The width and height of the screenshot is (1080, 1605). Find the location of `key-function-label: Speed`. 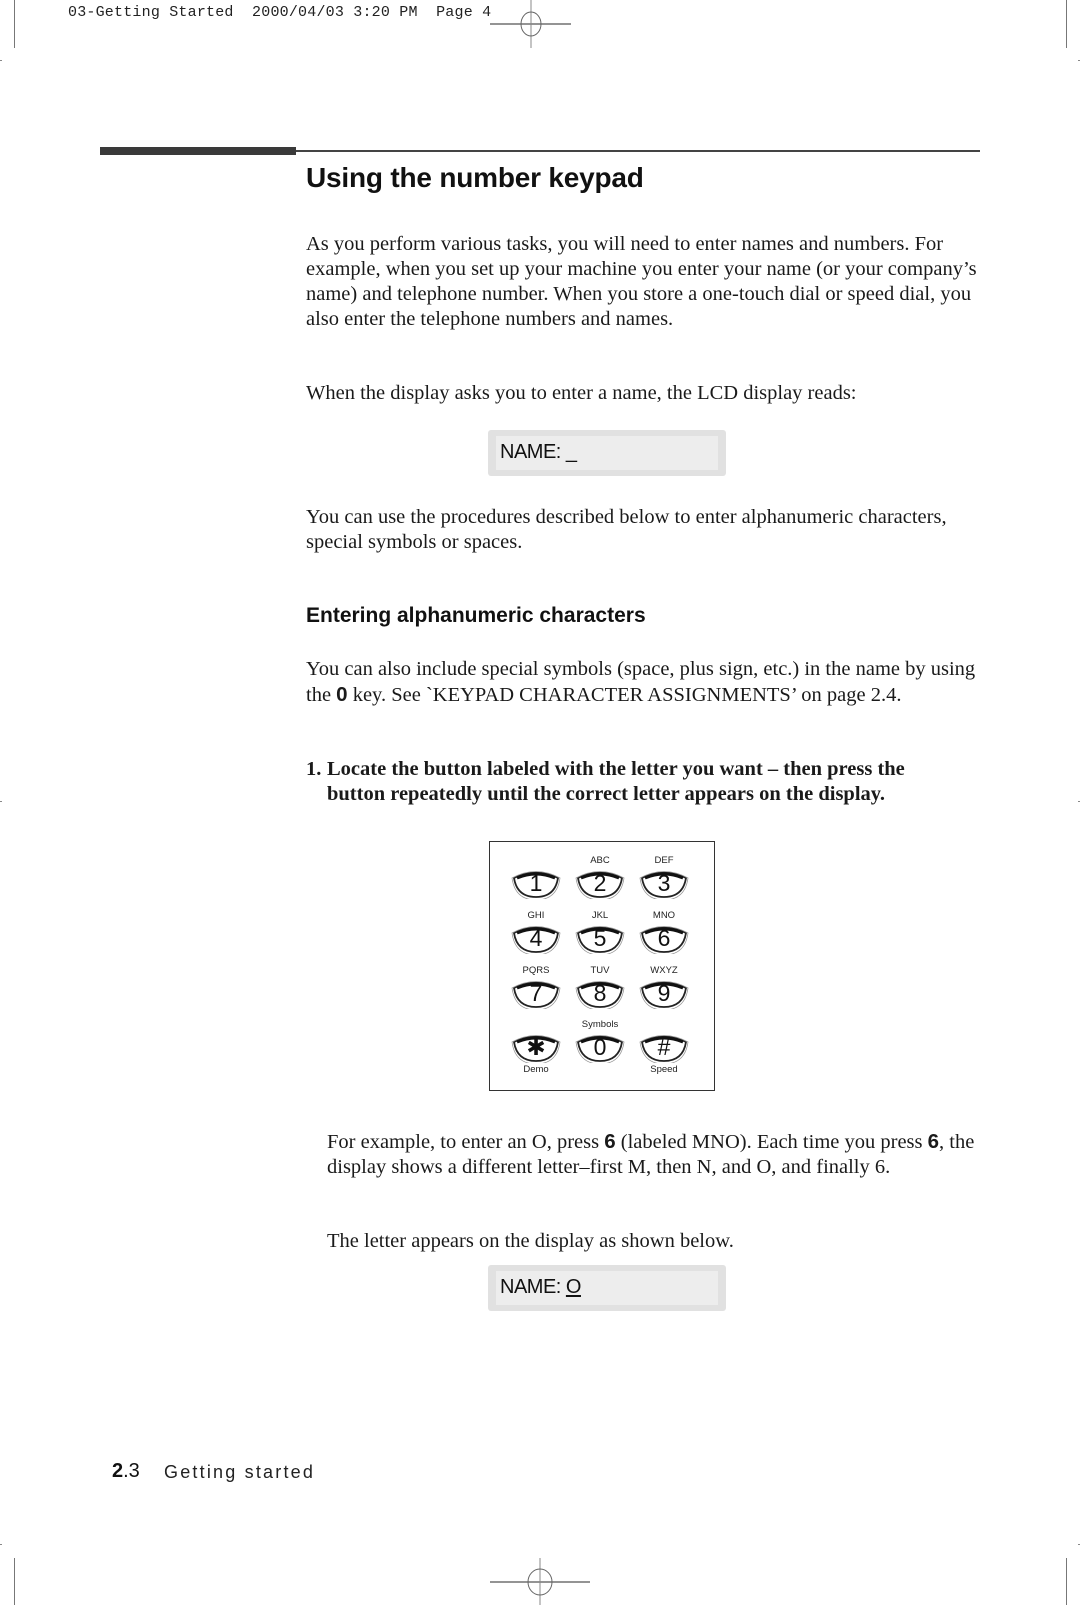

key-function-label: Speed is located at coordinates (664, 1069).